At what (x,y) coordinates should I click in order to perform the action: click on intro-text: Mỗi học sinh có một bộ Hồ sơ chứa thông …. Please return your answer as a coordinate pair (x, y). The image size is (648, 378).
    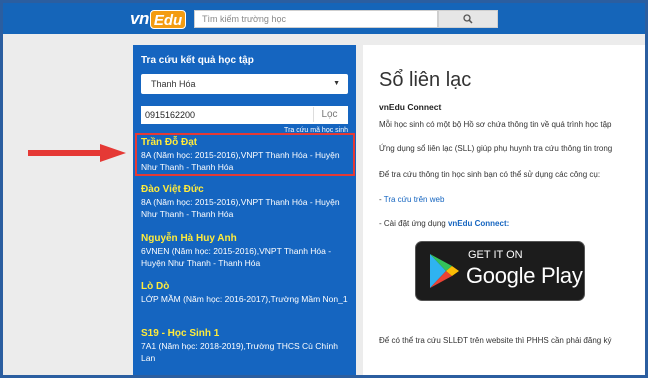
    Looking at the image, I should click on (495, 124).